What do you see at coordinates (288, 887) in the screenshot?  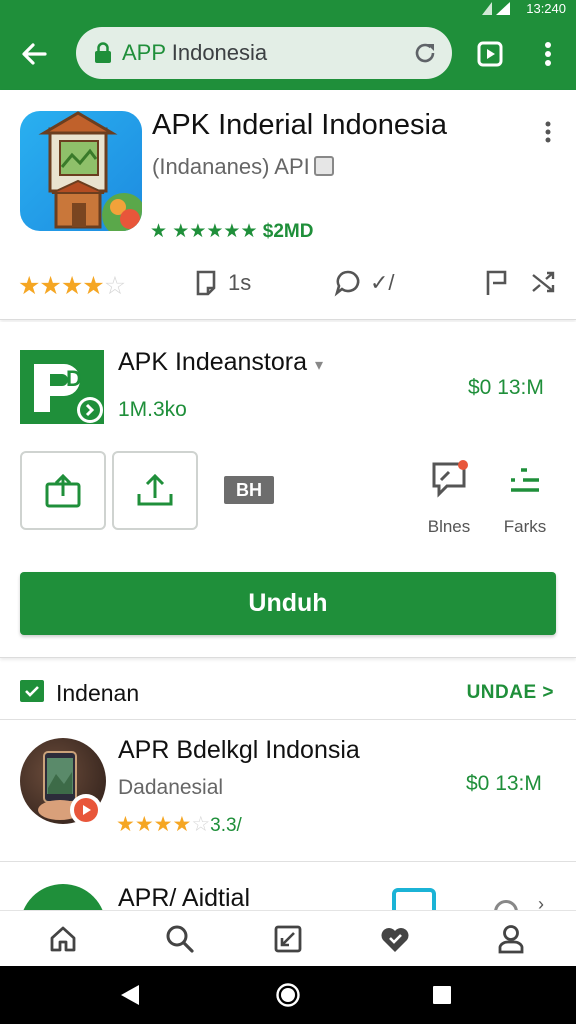 I see `list-item: APR/ Aidtial ›` at bounding box center [288, 887].